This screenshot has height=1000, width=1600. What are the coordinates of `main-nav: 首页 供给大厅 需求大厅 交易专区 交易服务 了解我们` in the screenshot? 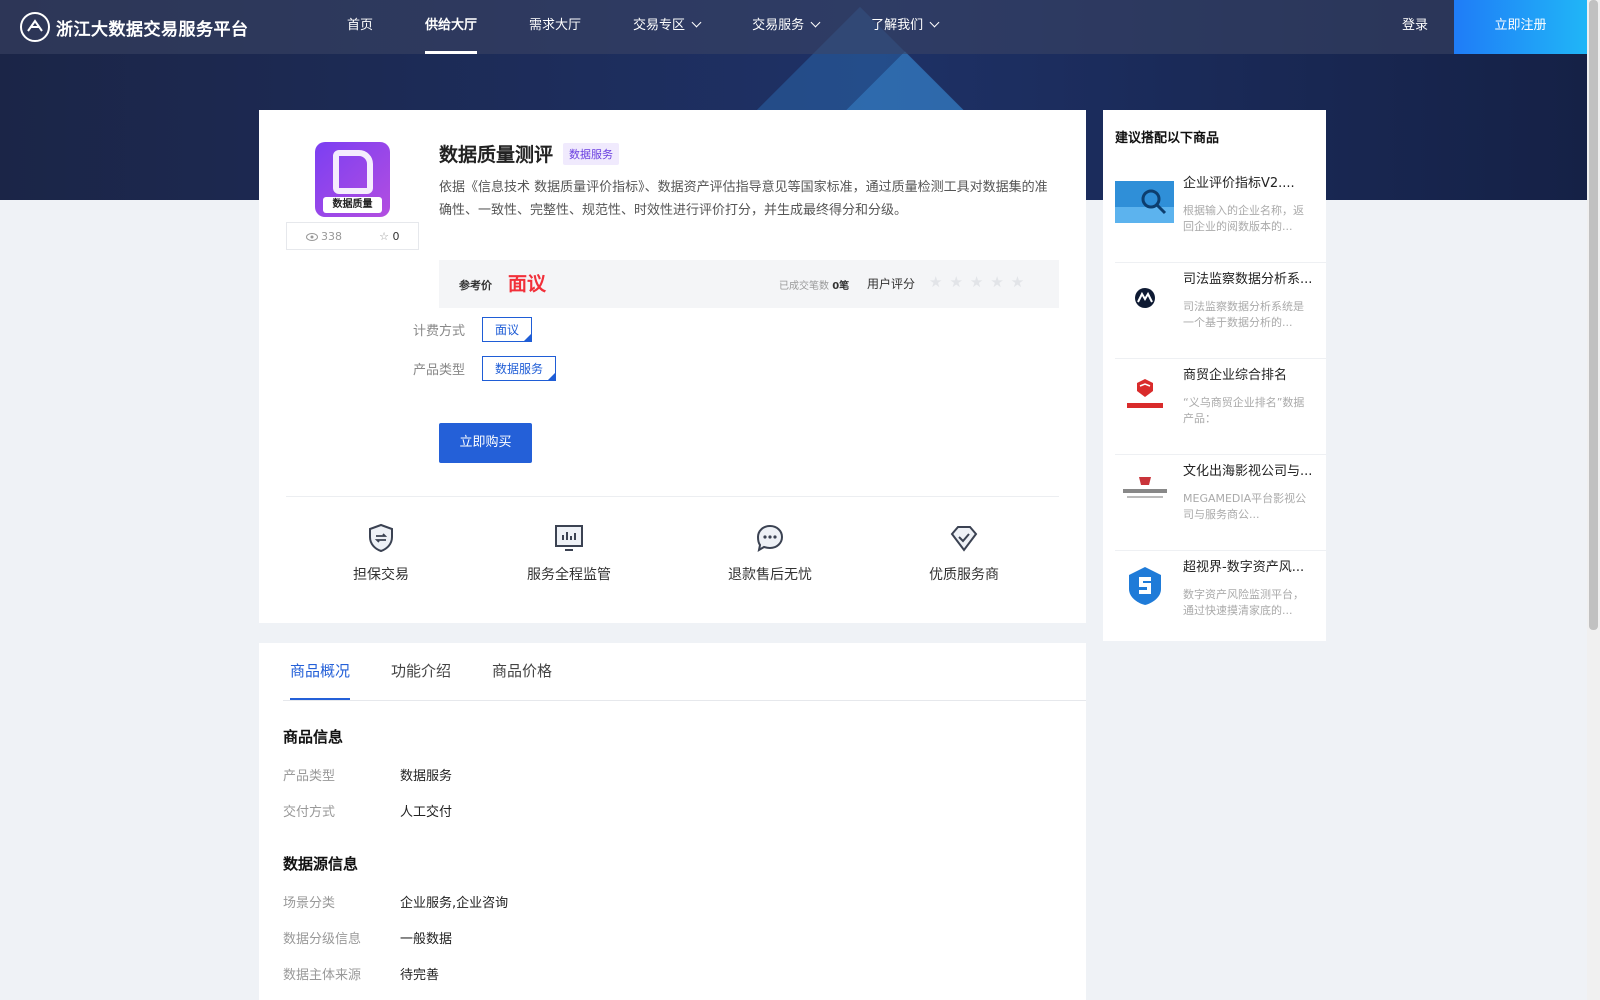 It's located at (655, 27).